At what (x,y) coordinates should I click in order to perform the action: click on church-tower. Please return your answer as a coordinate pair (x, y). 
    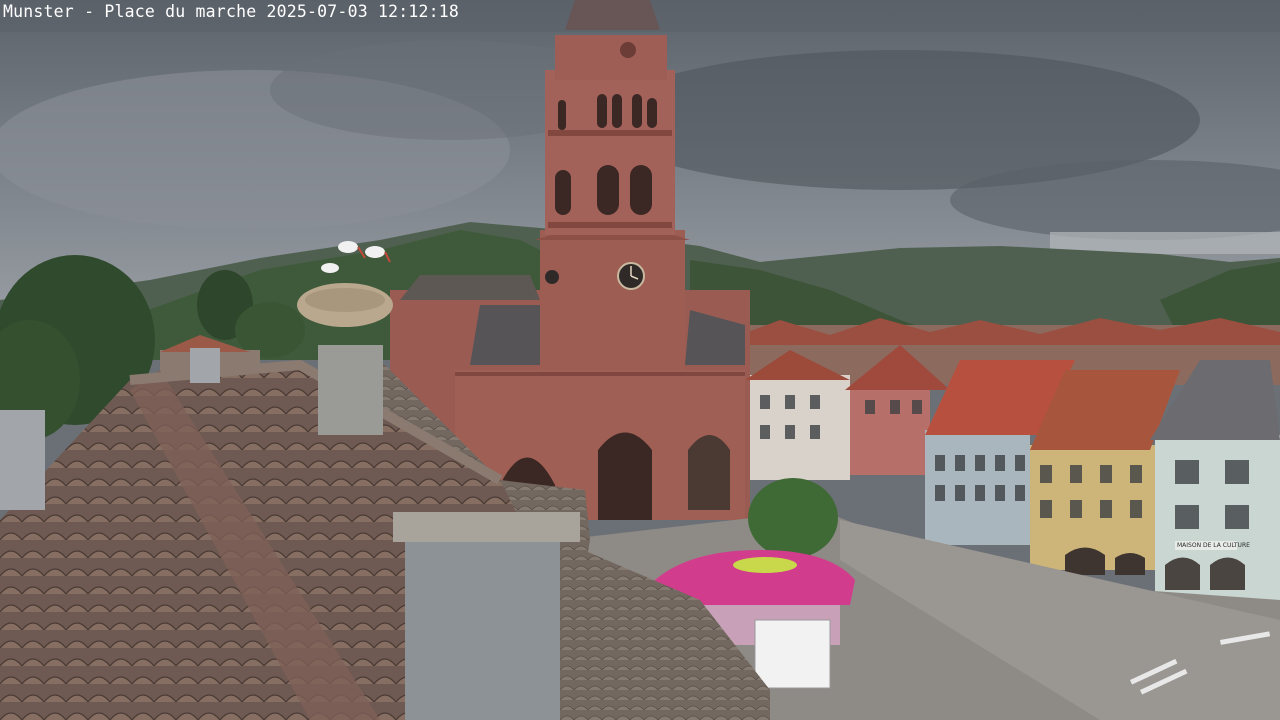
    Looking at the image, I should click on (612, 185).